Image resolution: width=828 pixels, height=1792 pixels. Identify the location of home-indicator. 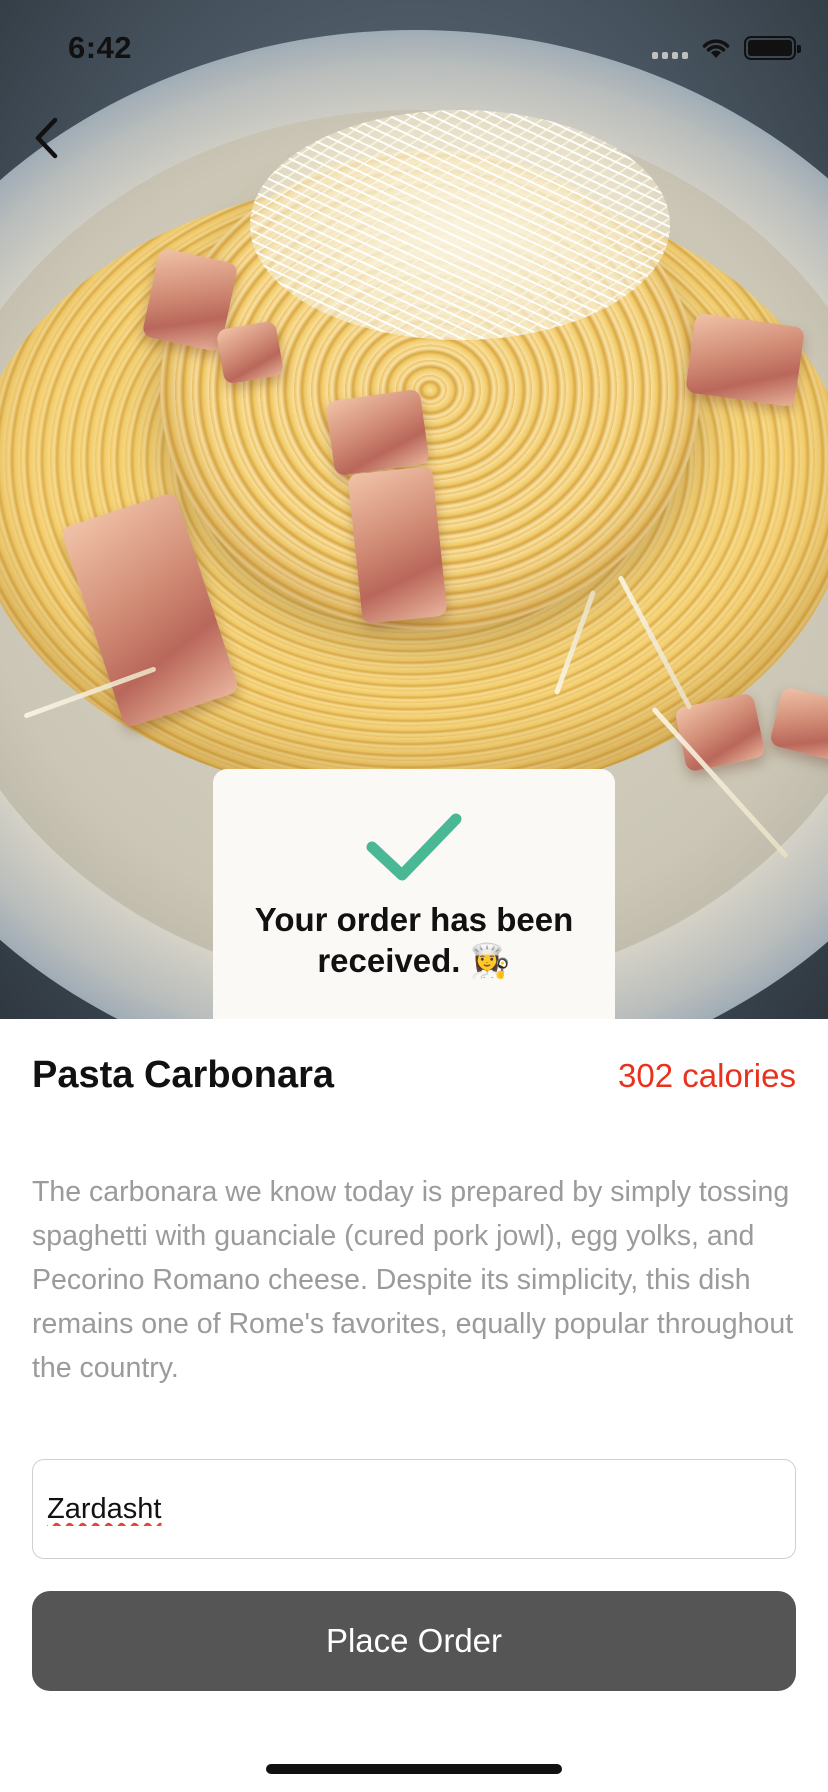
(414, 1769).